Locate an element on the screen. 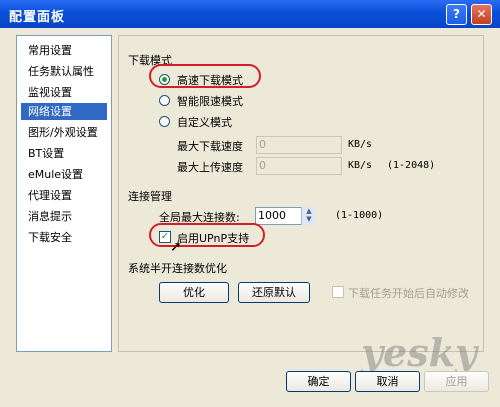 The width and height of the screenshot is (500, 407). auto-modify-label: 下载任务开始后自动修改 is located at coordinates (408, 293).